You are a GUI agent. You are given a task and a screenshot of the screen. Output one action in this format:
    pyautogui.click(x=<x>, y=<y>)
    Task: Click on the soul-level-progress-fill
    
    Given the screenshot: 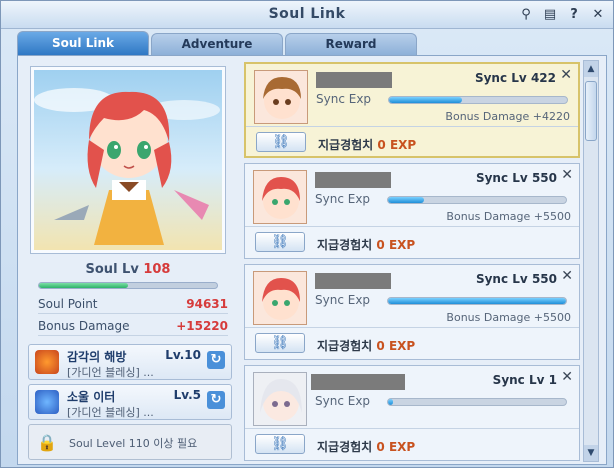 What is the action you would take?
    pyautogui.click(x=83, y=285)
    